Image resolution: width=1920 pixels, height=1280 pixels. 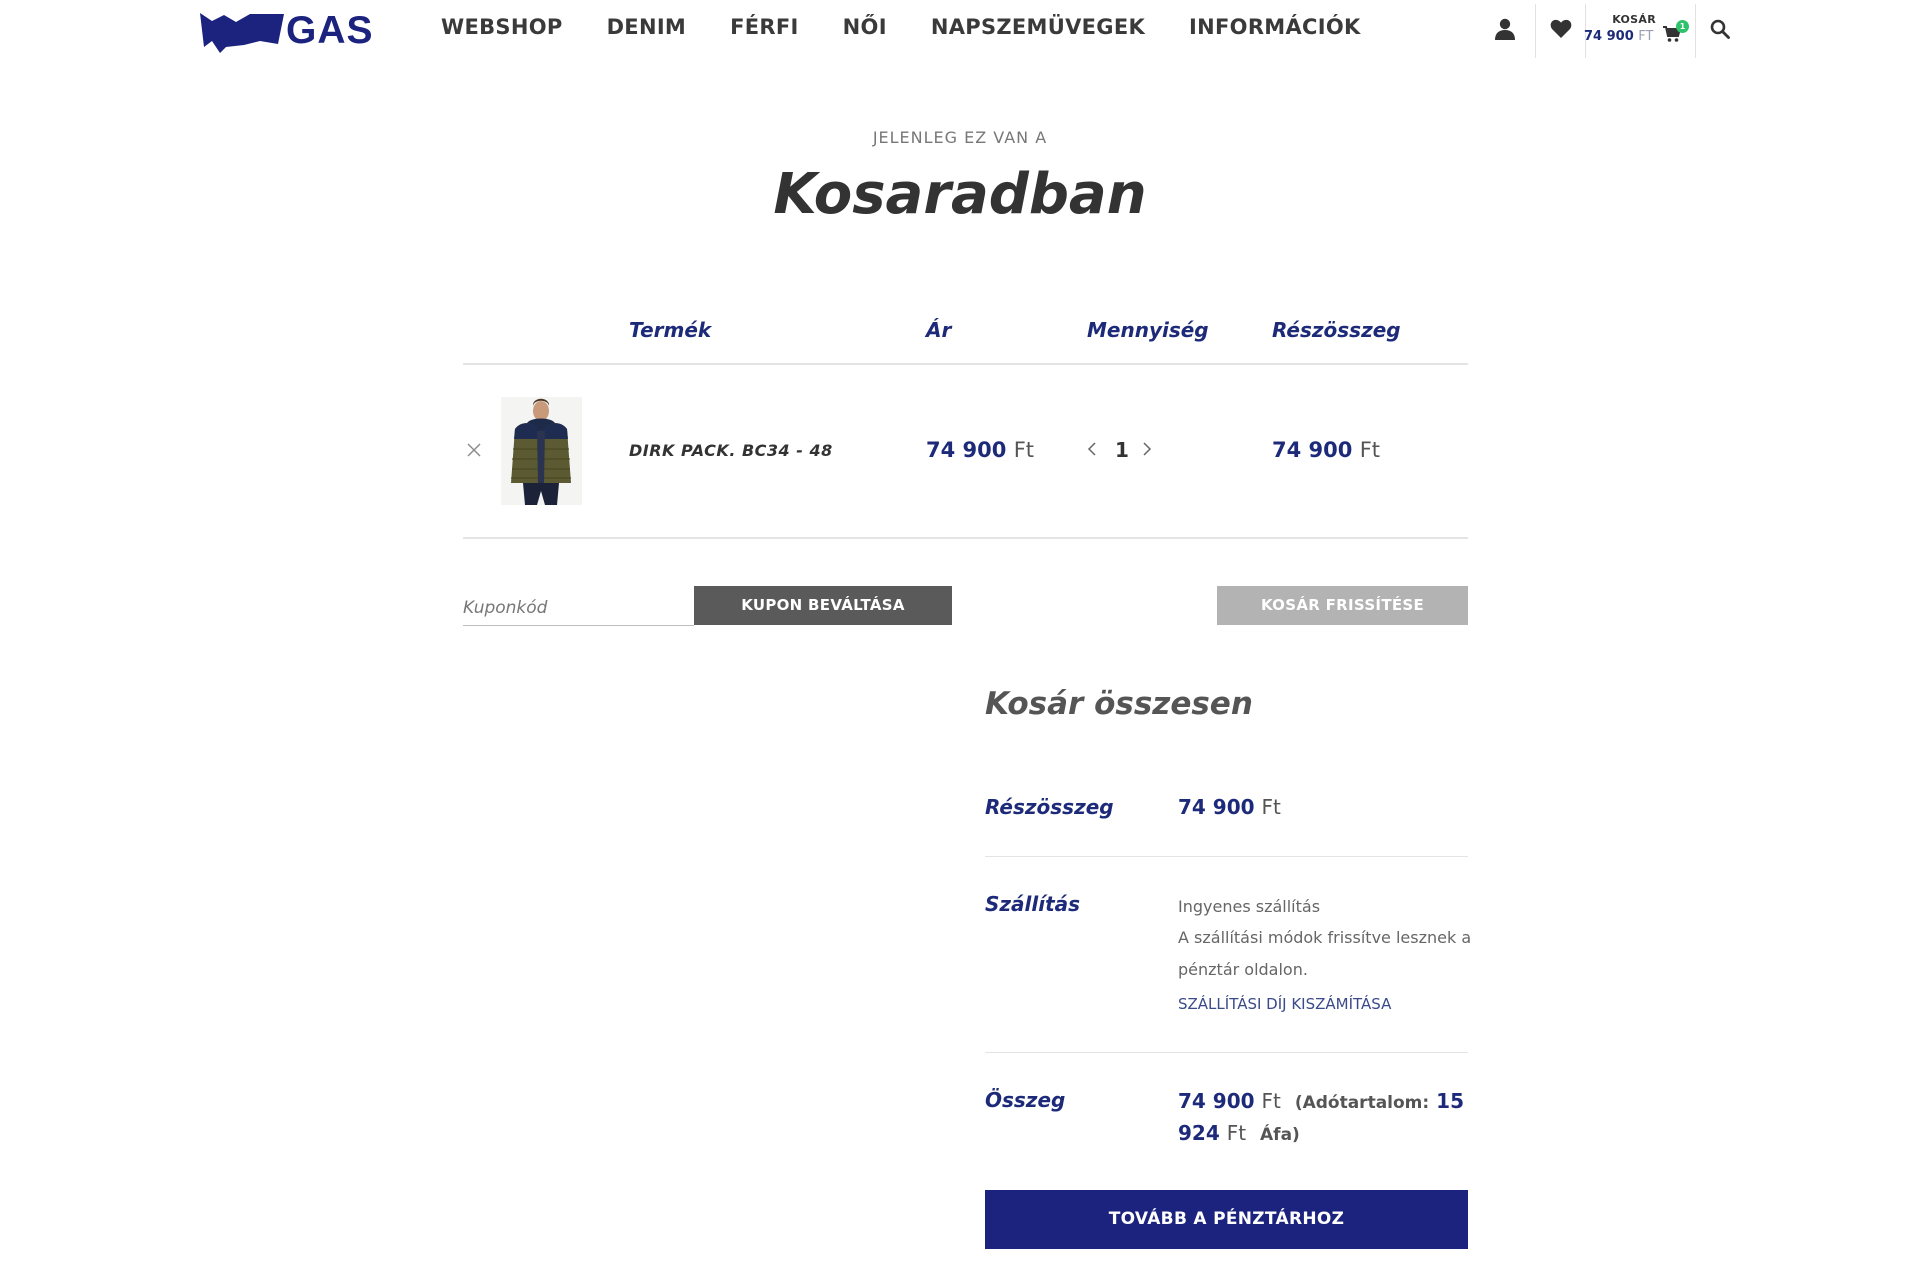 What do you see at coordinates (865, 27) in the screenshot?
I see `nav-noi: NŐI` at bounding box center [865, 27].